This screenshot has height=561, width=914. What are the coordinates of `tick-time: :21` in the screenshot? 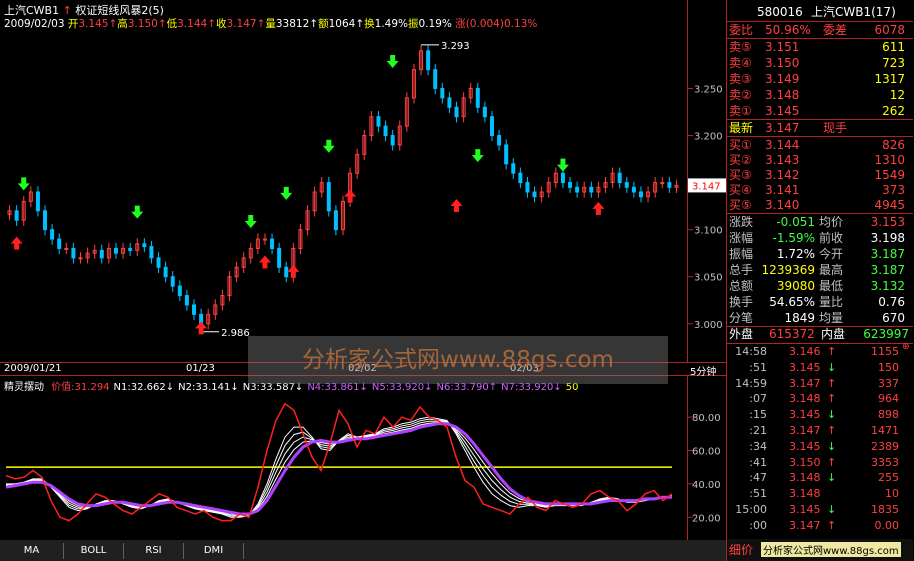 It's located at (758, 430).